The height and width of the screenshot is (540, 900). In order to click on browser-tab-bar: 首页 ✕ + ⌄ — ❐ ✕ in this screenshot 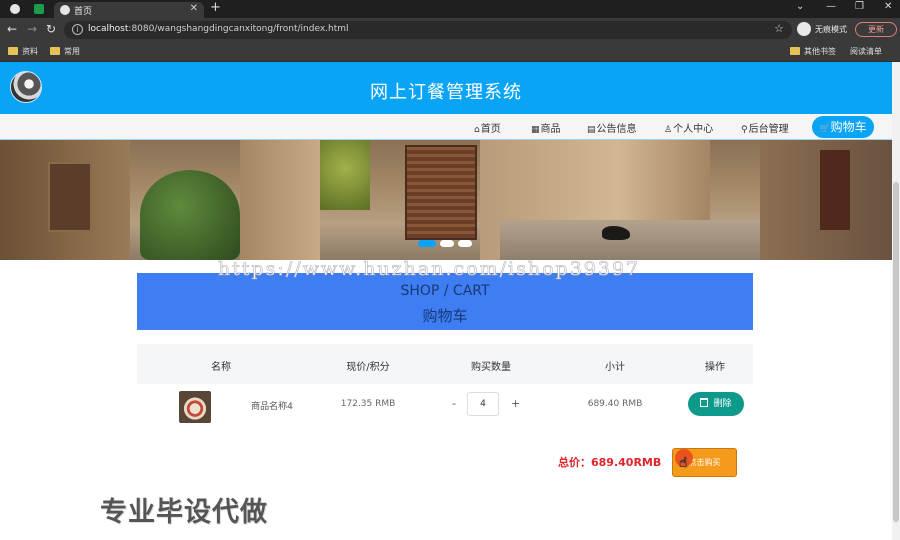, I will do `click(450, 9)`.